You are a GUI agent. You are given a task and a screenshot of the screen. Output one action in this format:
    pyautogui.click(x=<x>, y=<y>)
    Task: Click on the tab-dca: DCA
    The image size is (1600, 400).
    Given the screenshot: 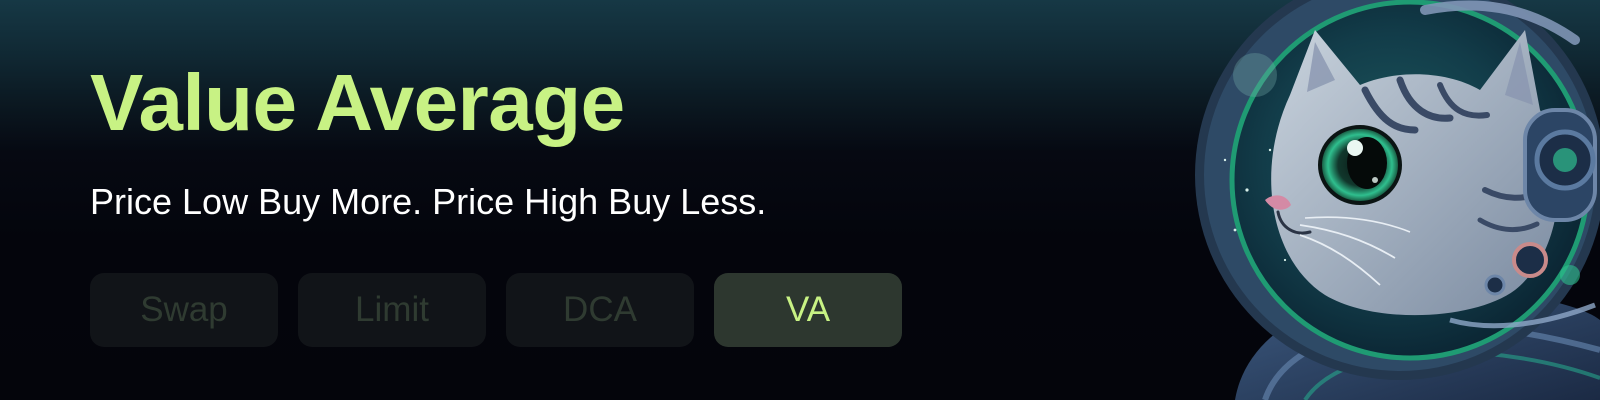 What is the action you would take?
    pyautogui.click(x=600, y=310)
    